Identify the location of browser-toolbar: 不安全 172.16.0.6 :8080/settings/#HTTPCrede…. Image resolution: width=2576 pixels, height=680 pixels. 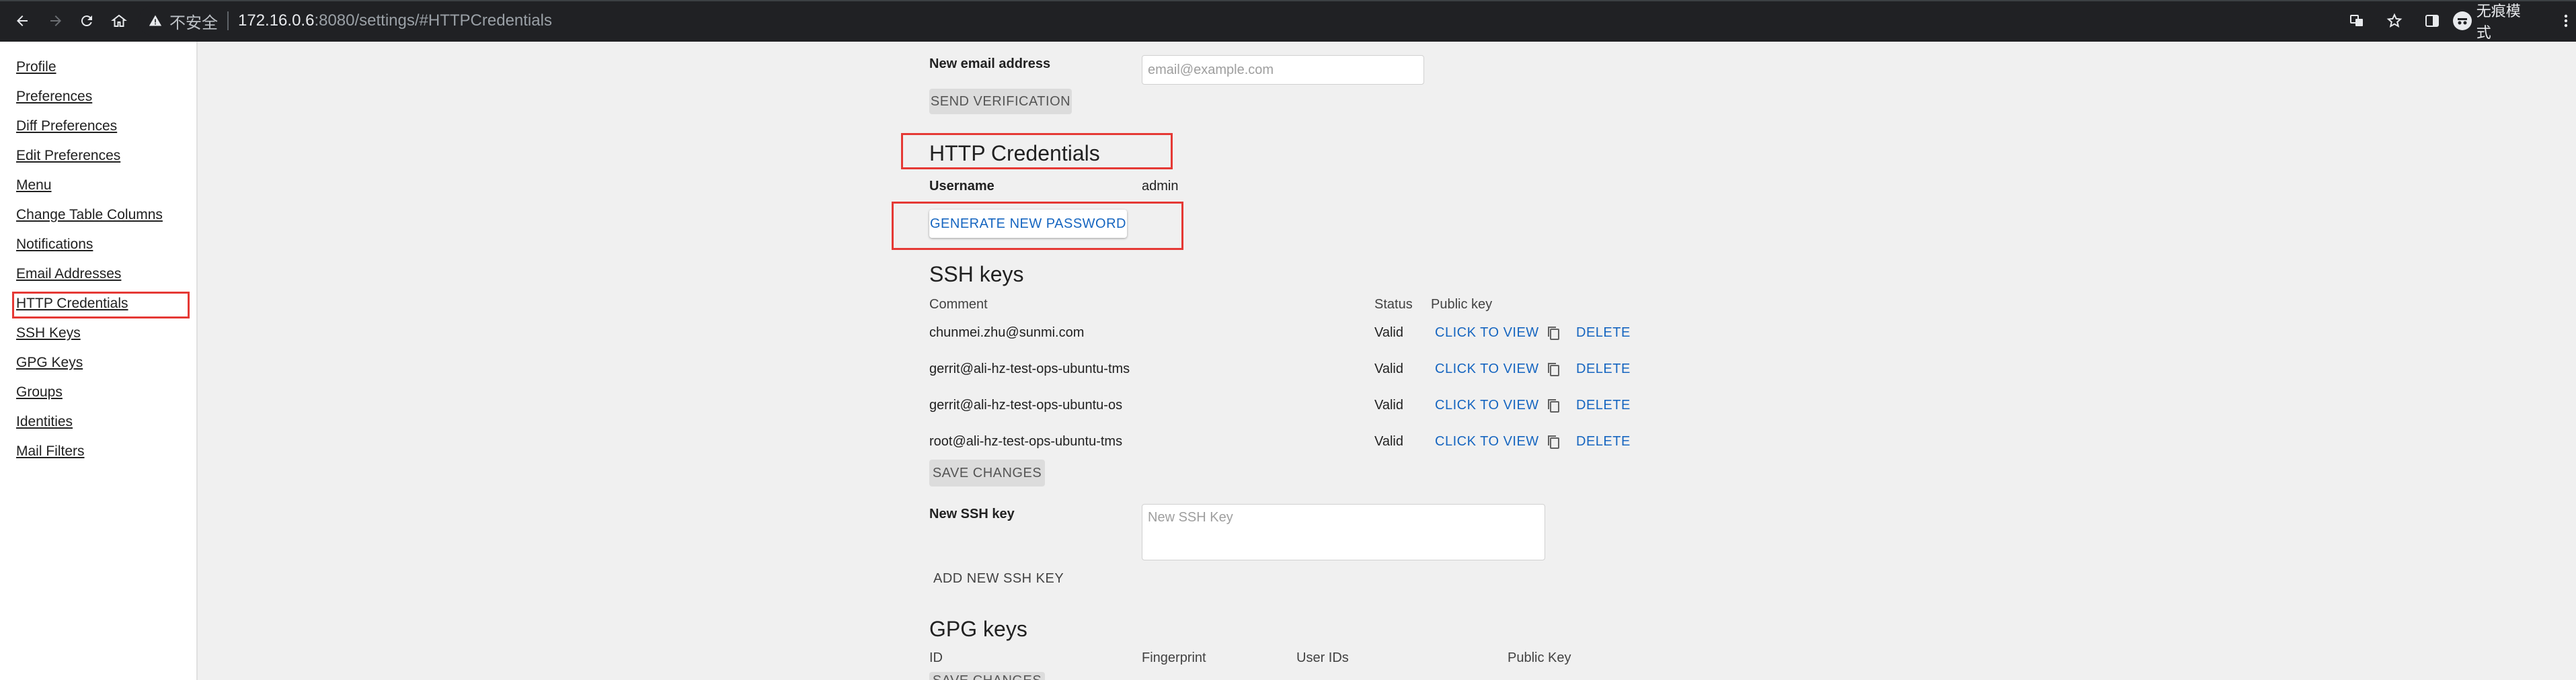
(1288, 21).